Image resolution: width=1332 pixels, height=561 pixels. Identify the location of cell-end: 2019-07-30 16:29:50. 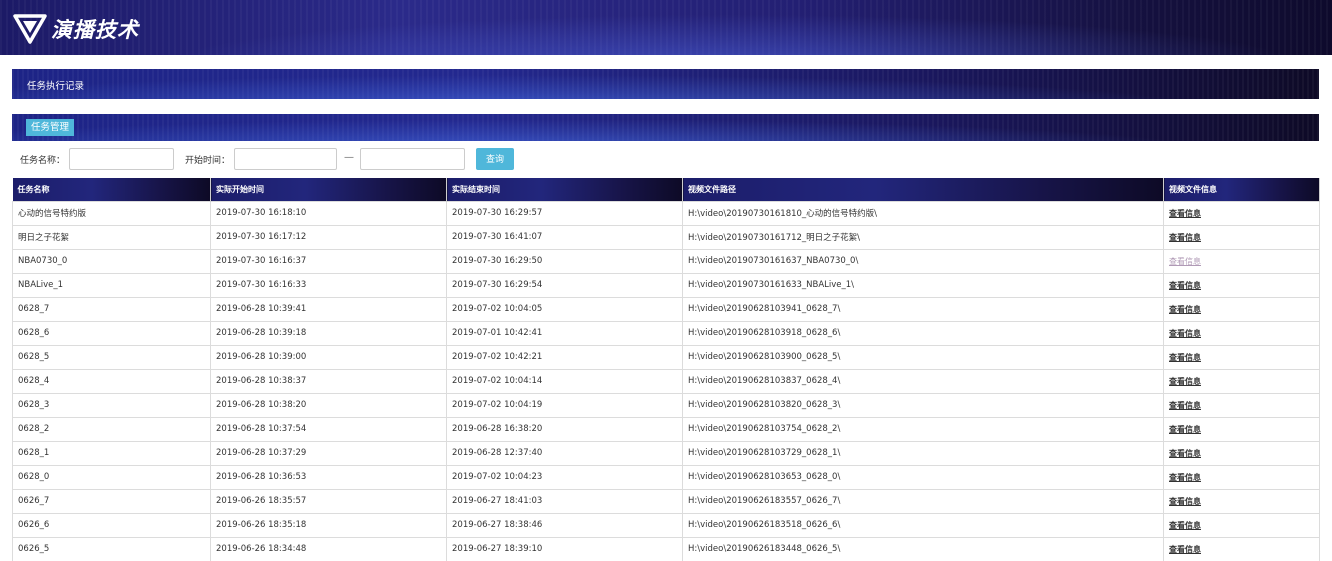
(564, 261).